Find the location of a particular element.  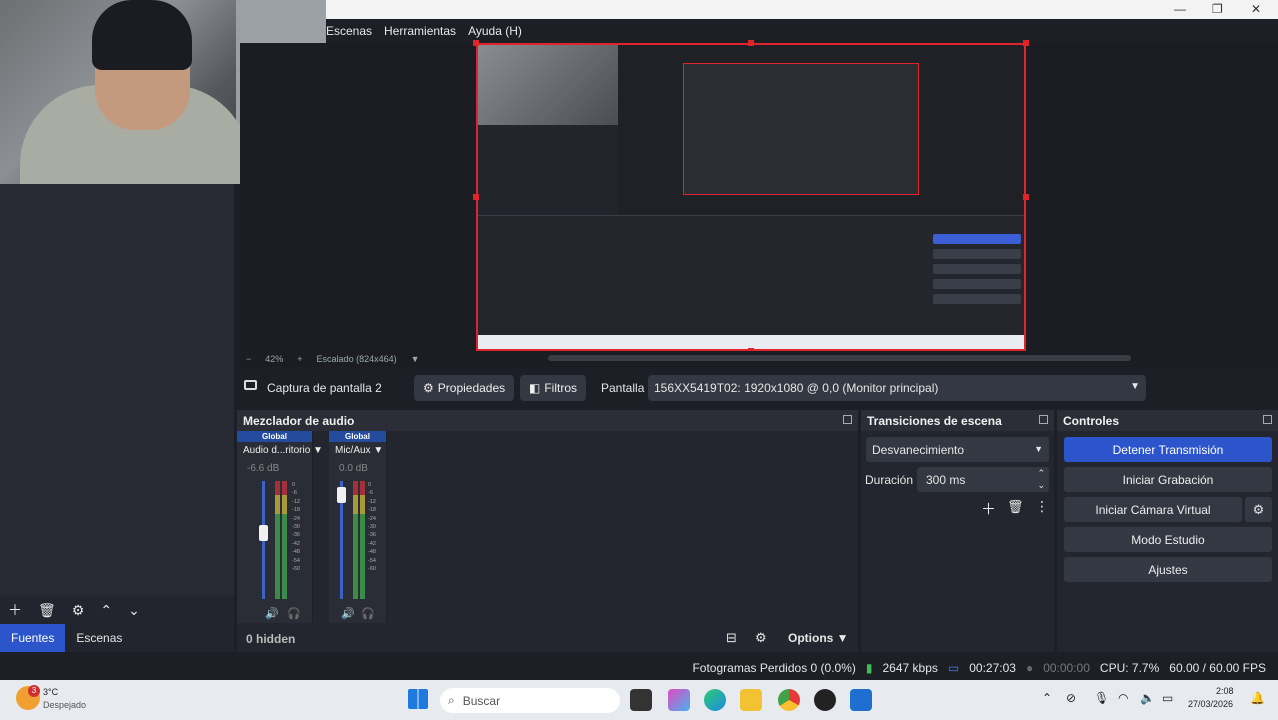

close-icon: ✕ is located at coordinates (1256, 9).